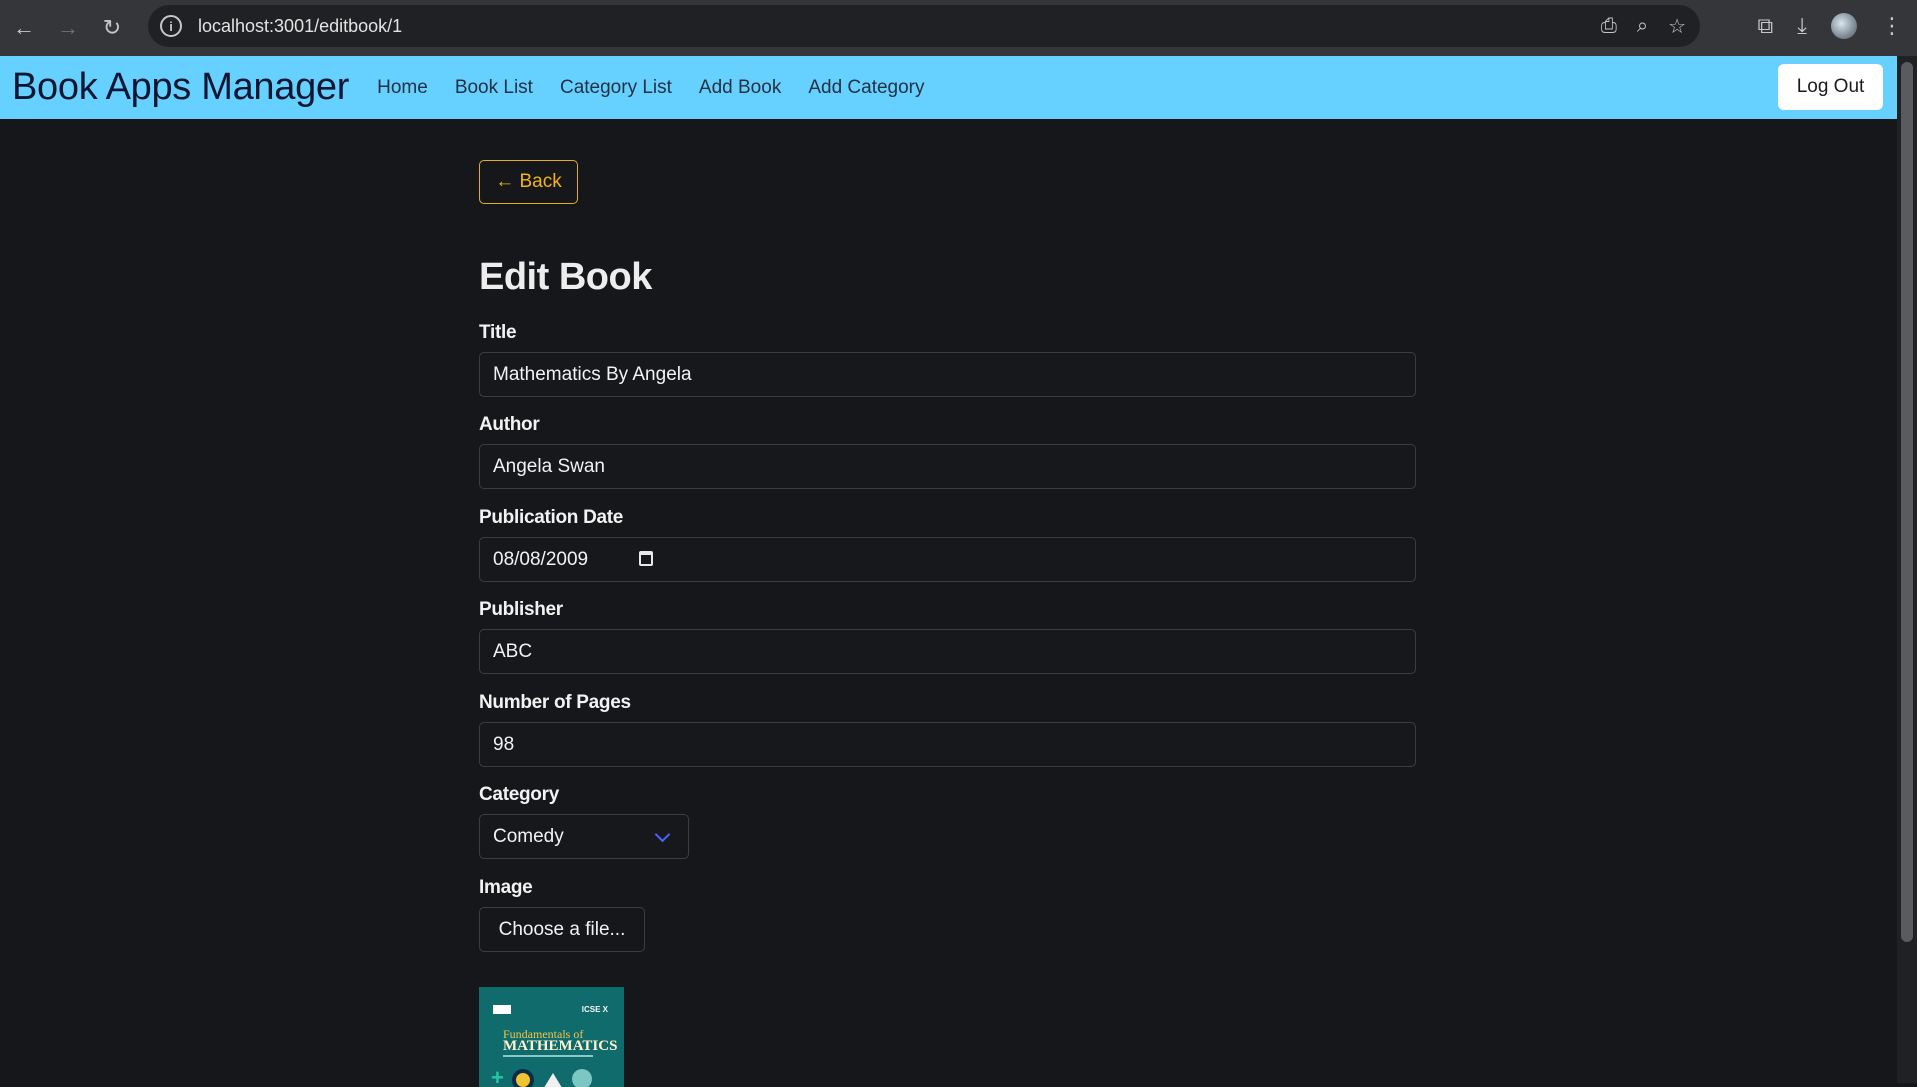  Describe the element at coordinates (740, 88) in the screenshot. I see `nav-link-add-book: Add Book` at that location.